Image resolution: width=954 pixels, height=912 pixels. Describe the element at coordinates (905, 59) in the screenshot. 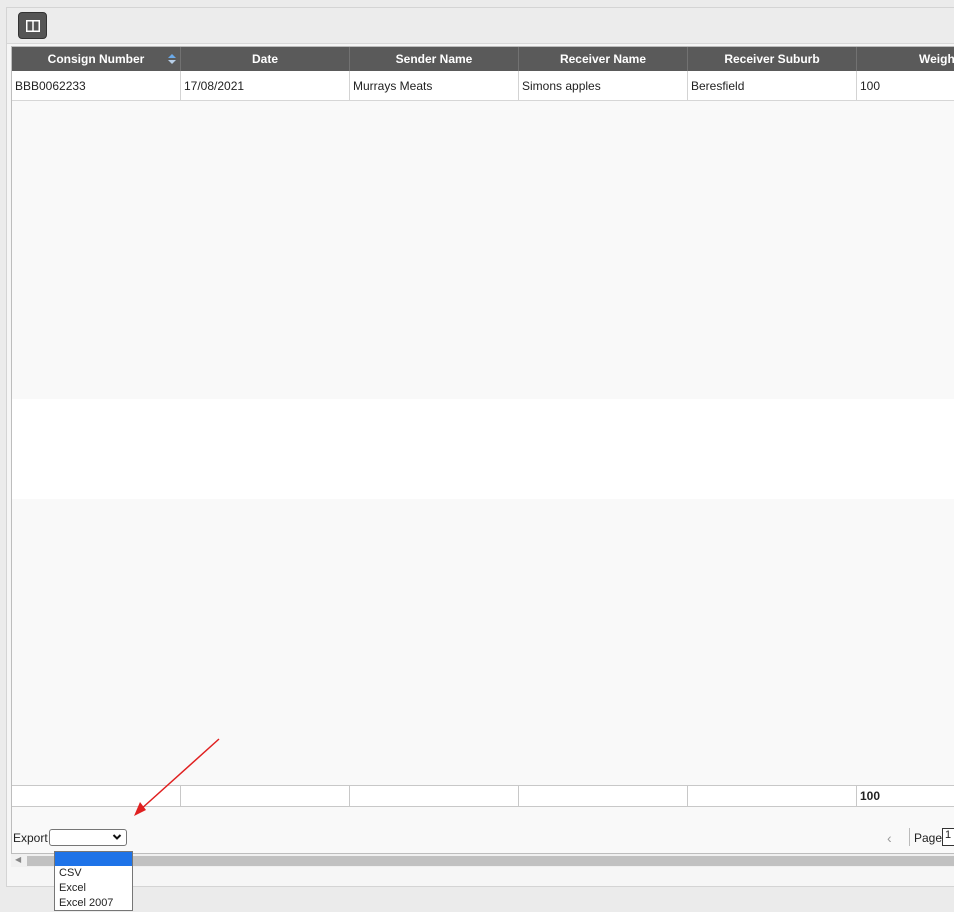

I see `column-header-weight: Weight` at that location.